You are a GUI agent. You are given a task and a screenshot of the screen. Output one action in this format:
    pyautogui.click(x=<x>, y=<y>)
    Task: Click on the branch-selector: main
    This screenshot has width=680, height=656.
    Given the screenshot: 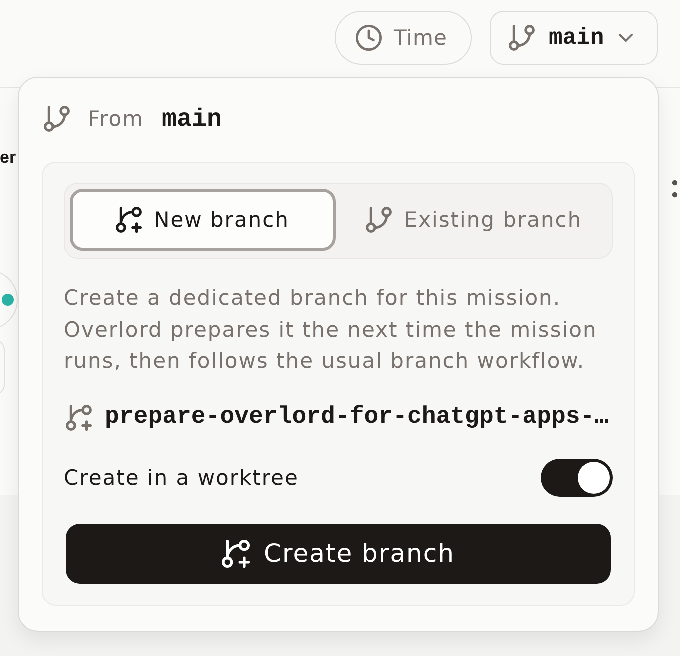 What is the action you would take?
    pyautogui.click(x=574, y=38)
    